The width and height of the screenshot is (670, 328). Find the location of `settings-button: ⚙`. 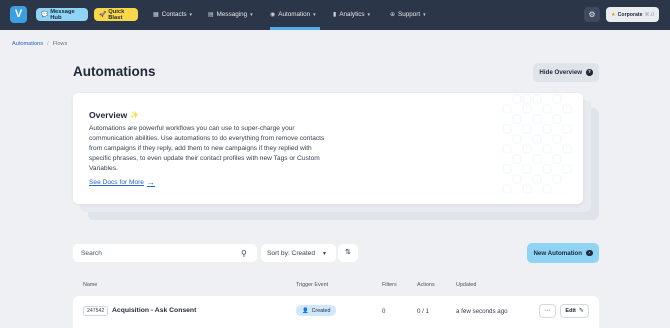

settings-button: ⚙ is located at coordinates (592, 14).